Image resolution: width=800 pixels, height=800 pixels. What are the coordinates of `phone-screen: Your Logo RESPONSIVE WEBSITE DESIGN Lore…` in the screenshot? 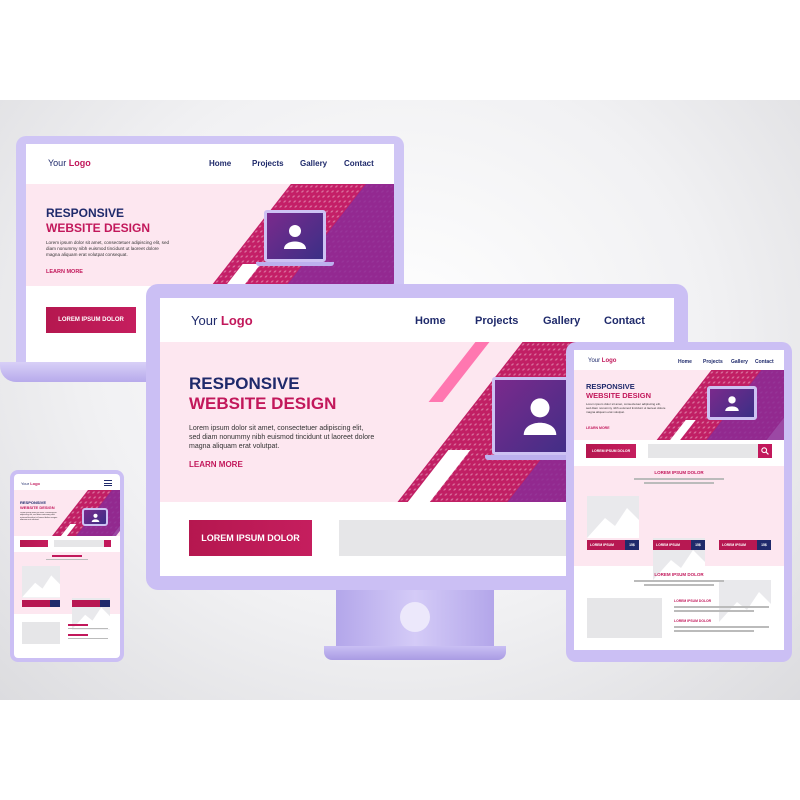 It's located at (67, 566).